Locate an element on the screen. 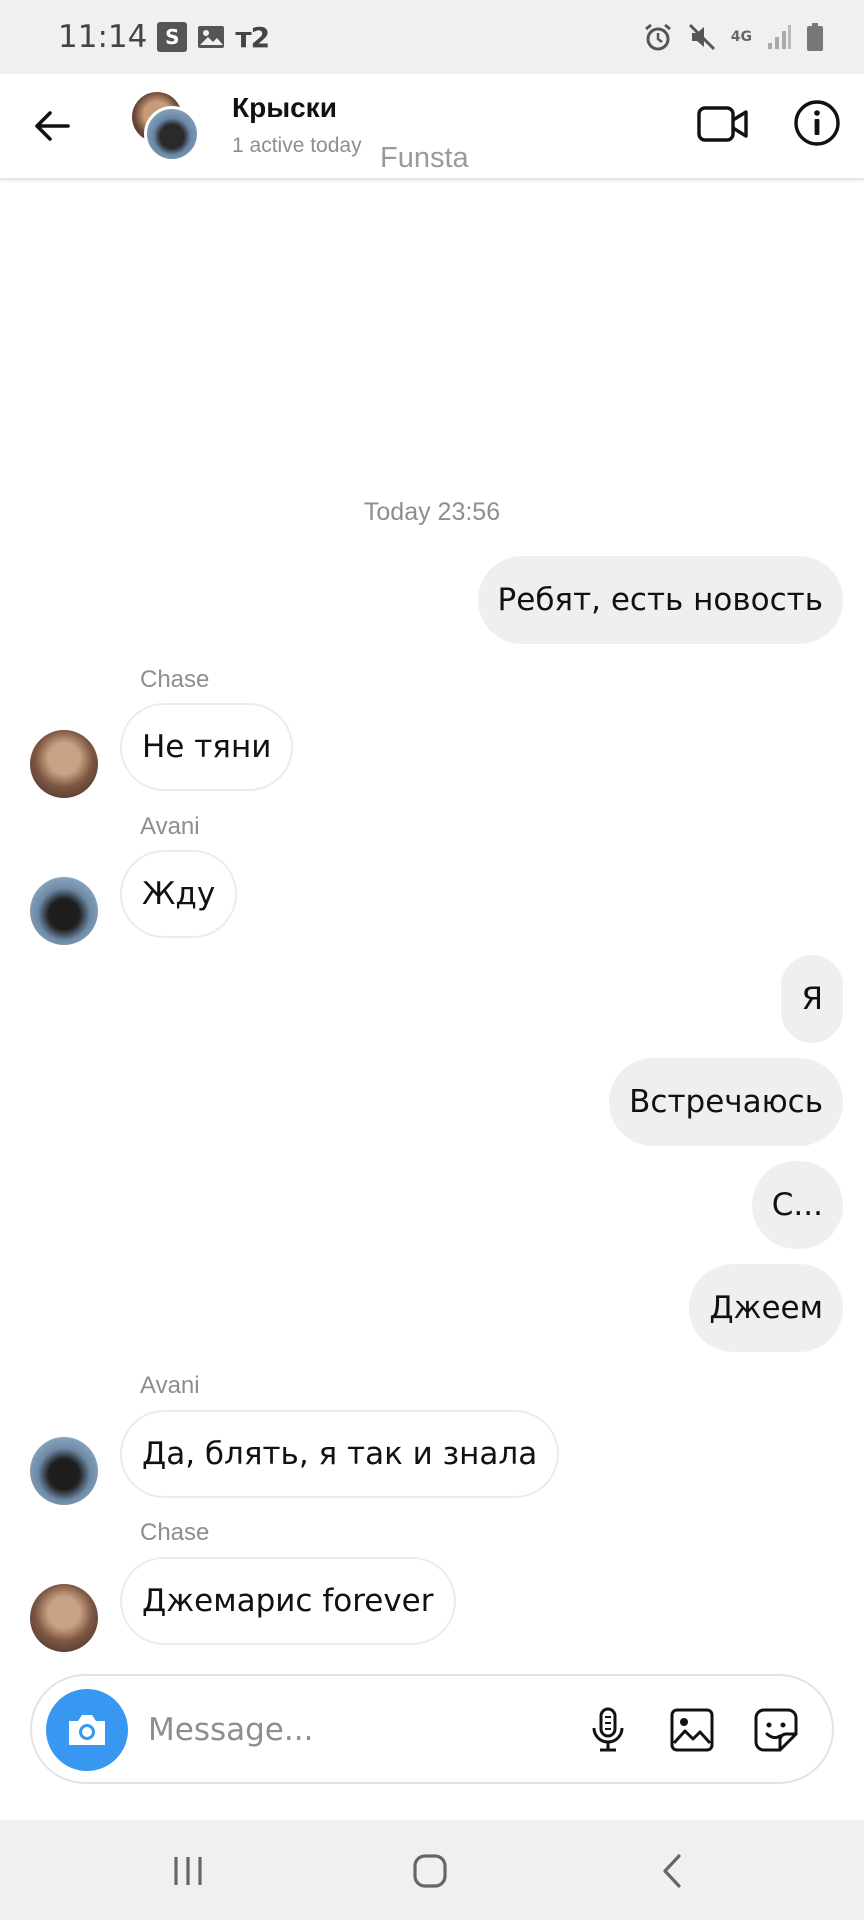 The image size is (864, 1920). chevron-left-icon is located at coordinates (672, 1871).